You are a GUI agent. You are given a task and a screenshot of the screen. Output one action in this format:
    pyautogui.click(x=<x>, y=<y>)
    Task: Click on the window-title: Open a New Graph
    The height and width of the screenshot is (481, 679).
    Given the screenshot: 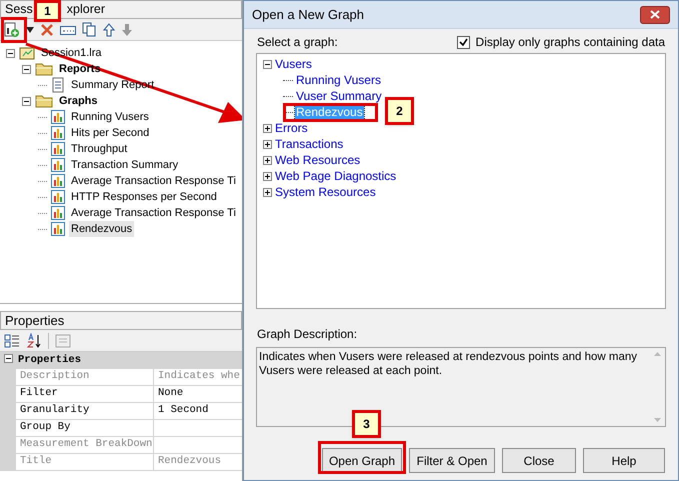 What is the action you would take?
    pyautogui.click(x=308, y=15)
    